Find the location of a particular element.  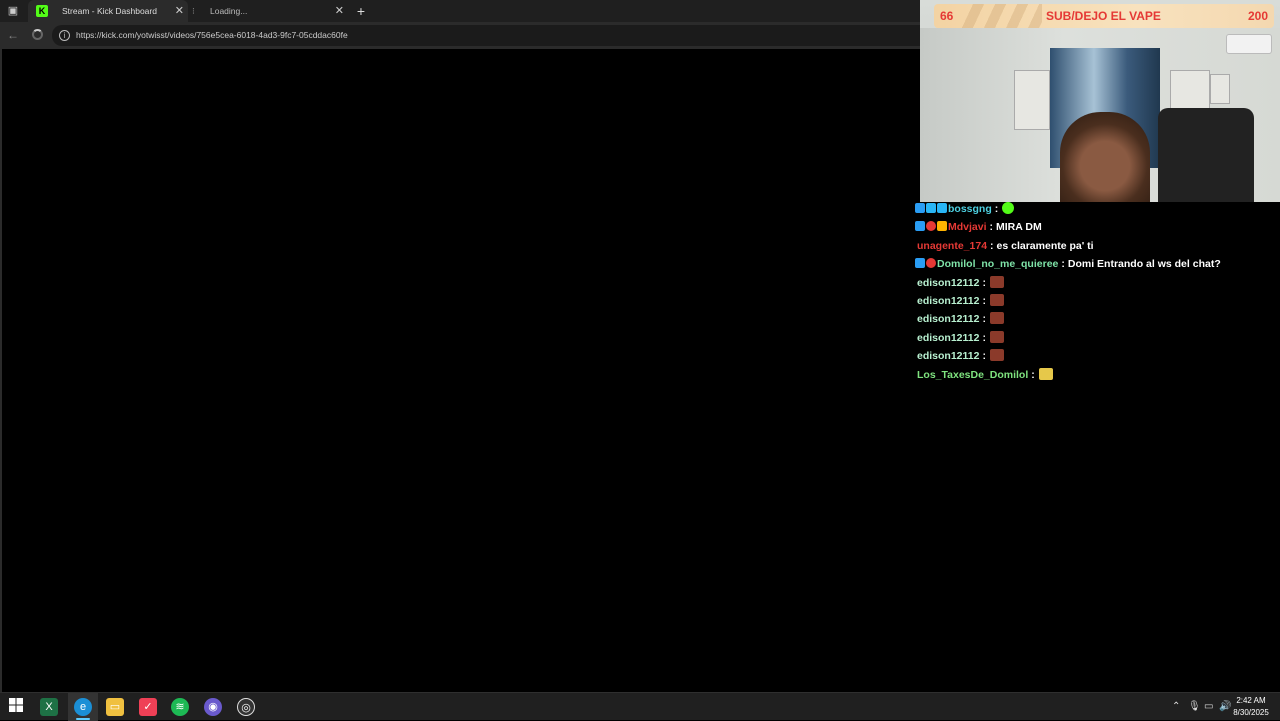

chrome-canary-icon: ◉ is located at coordinates (213, 707).